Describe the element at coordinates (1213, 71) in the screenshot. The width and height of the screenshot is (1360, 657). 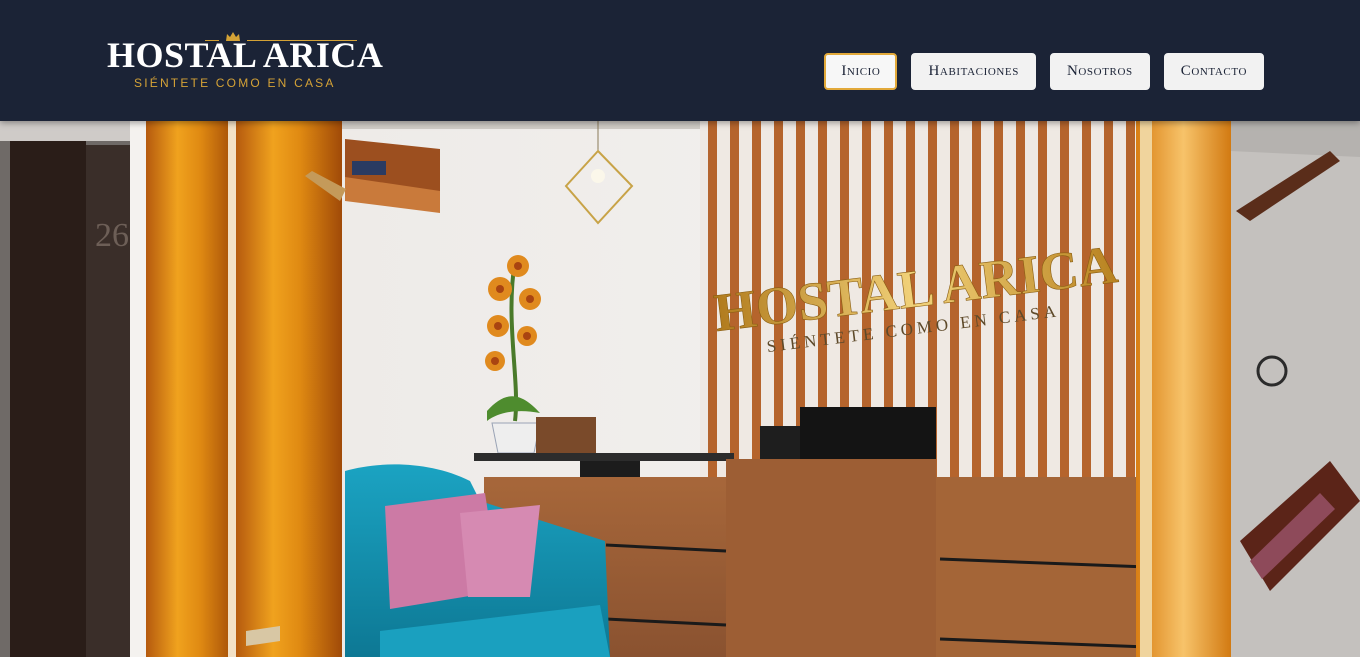
I see `nav-contacto: Contacto` at that location.